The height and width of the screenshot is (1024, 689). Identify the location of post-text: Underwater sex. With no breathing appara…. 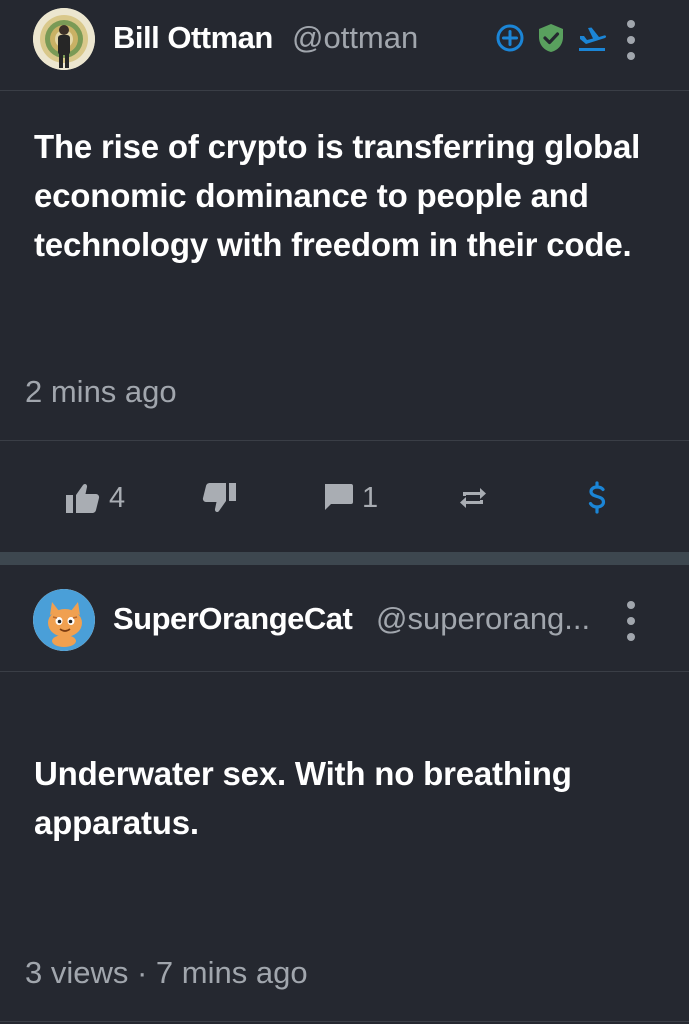
(354, 798).